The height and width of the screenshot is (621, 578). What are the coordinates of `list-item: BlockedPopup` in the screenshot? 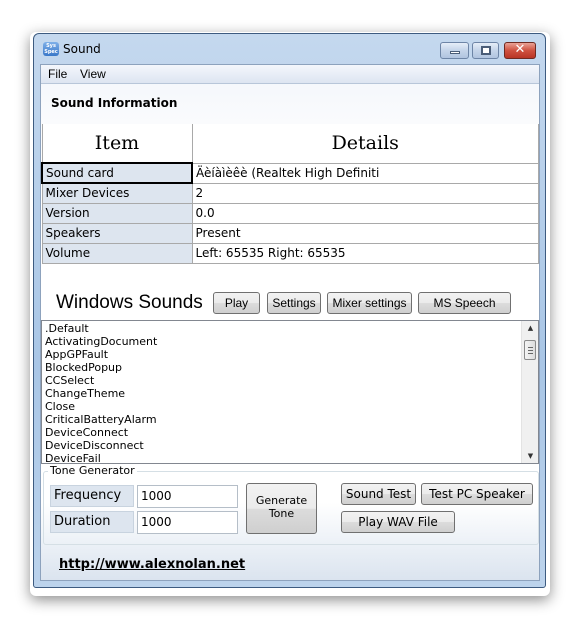 It's located at (290, 367).